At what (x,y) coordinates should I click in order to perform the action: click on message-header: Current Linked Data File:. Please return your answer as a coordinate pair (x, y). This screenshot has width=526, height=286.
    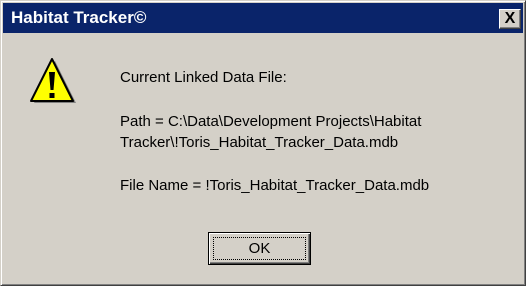
    Looking at the image, I should click on (203, 77).